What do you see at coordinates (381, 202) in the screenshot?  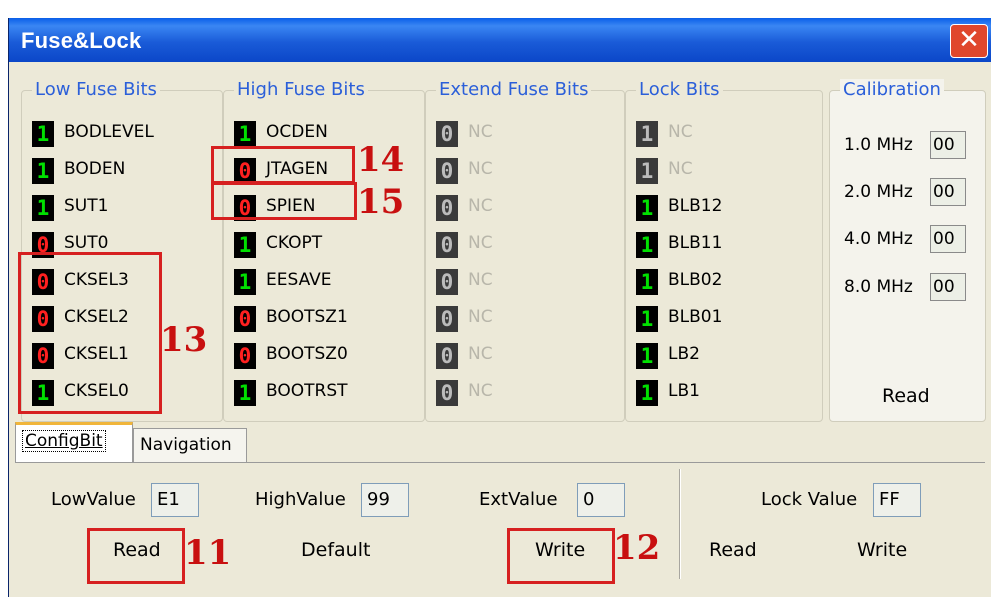 I see `callout-number-15: 15` at bounding box center [381, 202].